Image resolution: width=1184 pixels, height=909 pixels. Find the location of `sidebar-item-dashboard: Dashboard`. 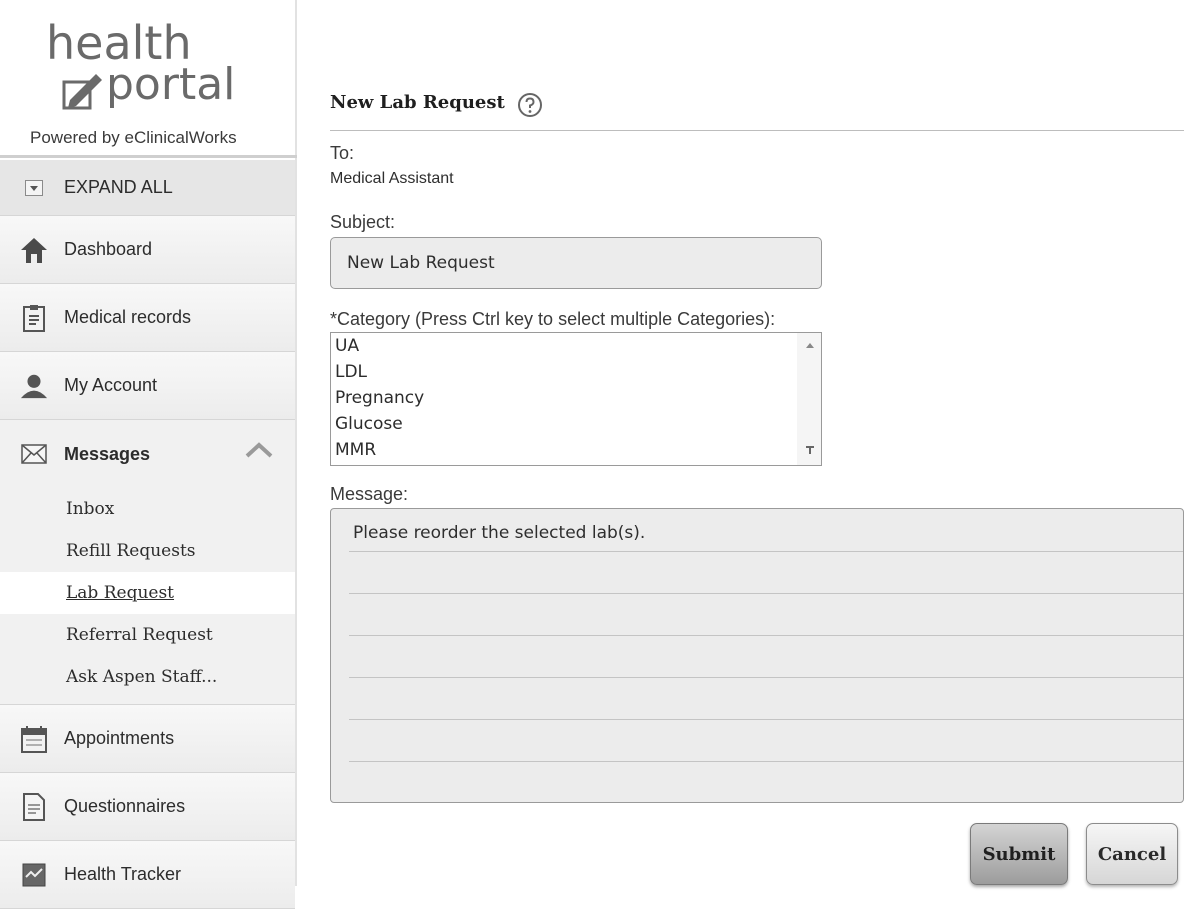

sidebar-item-dashboard: Dashboard is located at coordinates (147, 250).